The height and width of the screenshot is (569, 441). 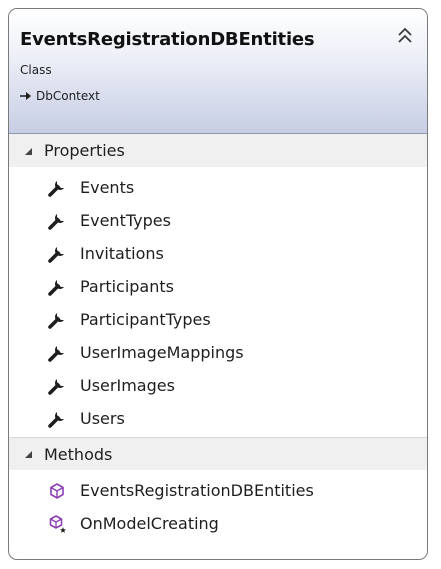 What do you see at coordinates (25, 96) in the screenshot?
I see `inherits-arrow-icon` at bounding box center [25, 96].